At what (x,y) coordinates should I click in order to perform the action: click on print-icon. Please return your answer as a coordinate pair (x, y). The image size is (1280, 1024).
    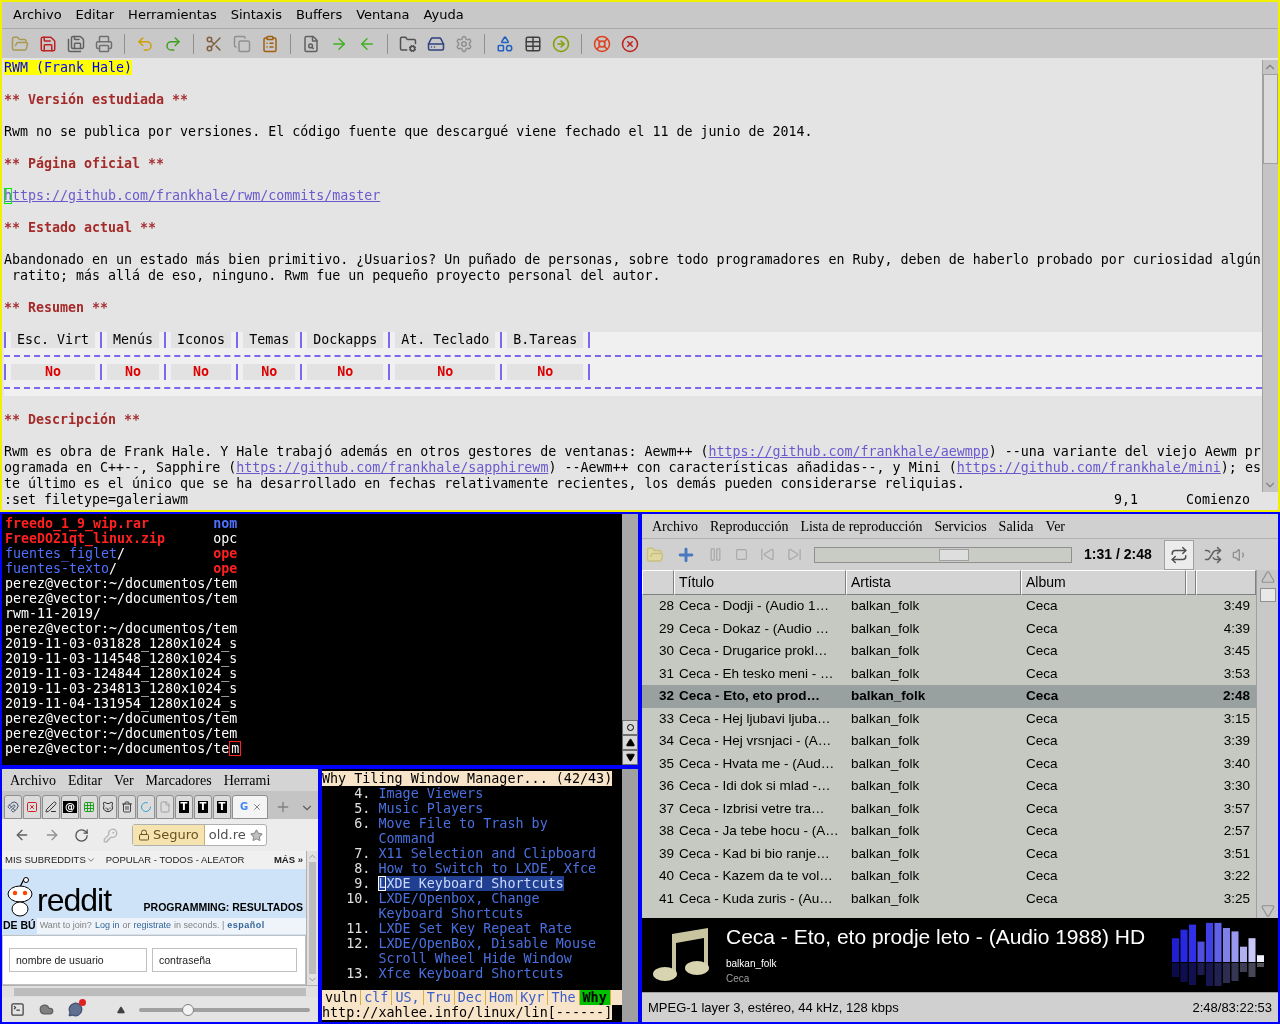
    Looking at the image, I should click on (104, 43).